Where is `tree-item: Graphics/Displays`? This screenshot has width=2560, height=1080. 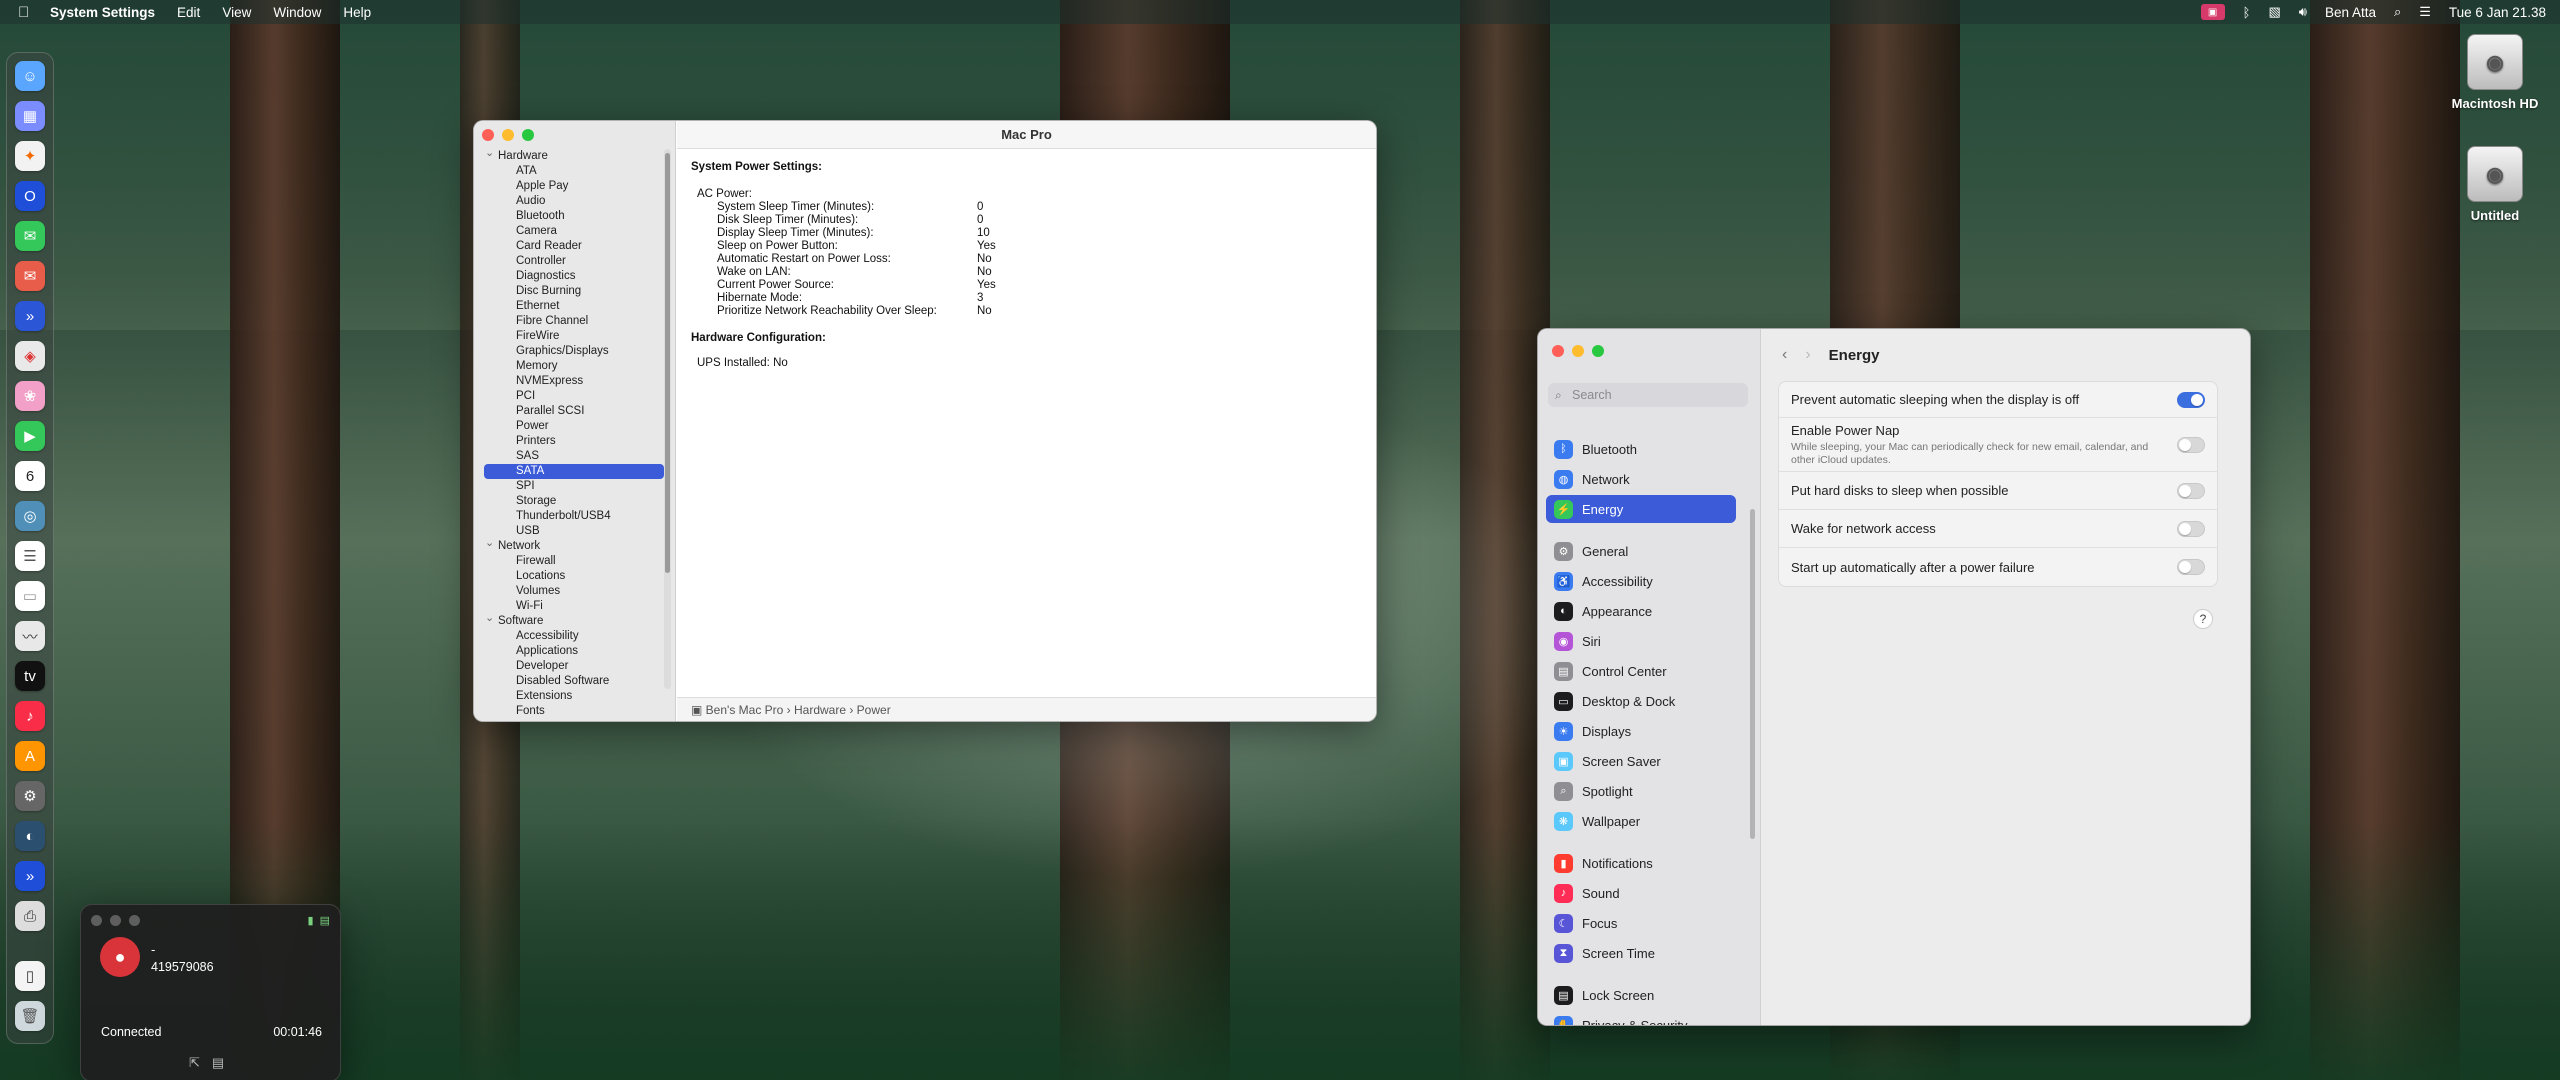
tree-item: Graphics/Displays is located at coordinates (574, 351).